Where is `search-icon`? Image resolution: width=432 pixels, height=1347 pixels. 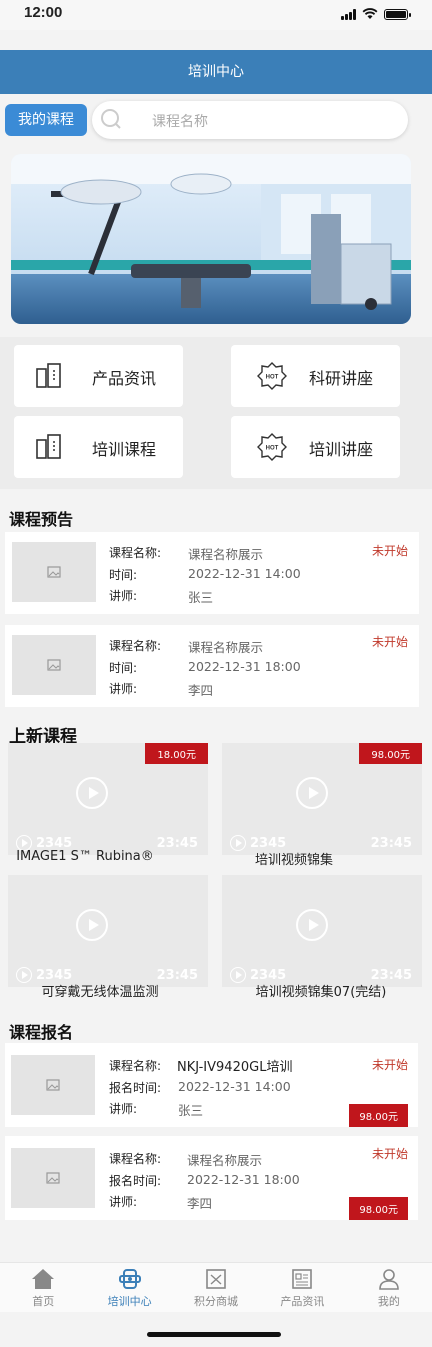
search-icon is located at coordinates (111, 119).